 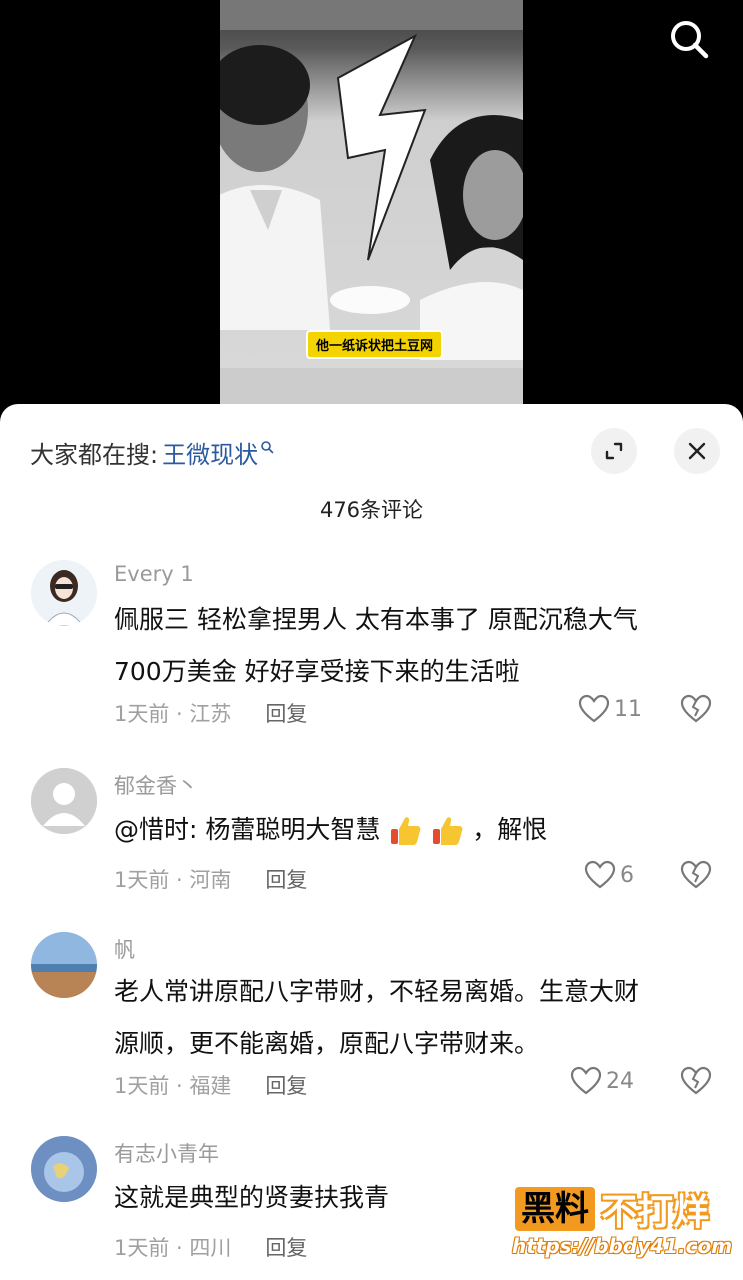 What do you see at coordinates (371, 202) in the screenshot?
I see `video-thumbnail: 他一纸诉状把土豆网` at bounding box center [371, 202].